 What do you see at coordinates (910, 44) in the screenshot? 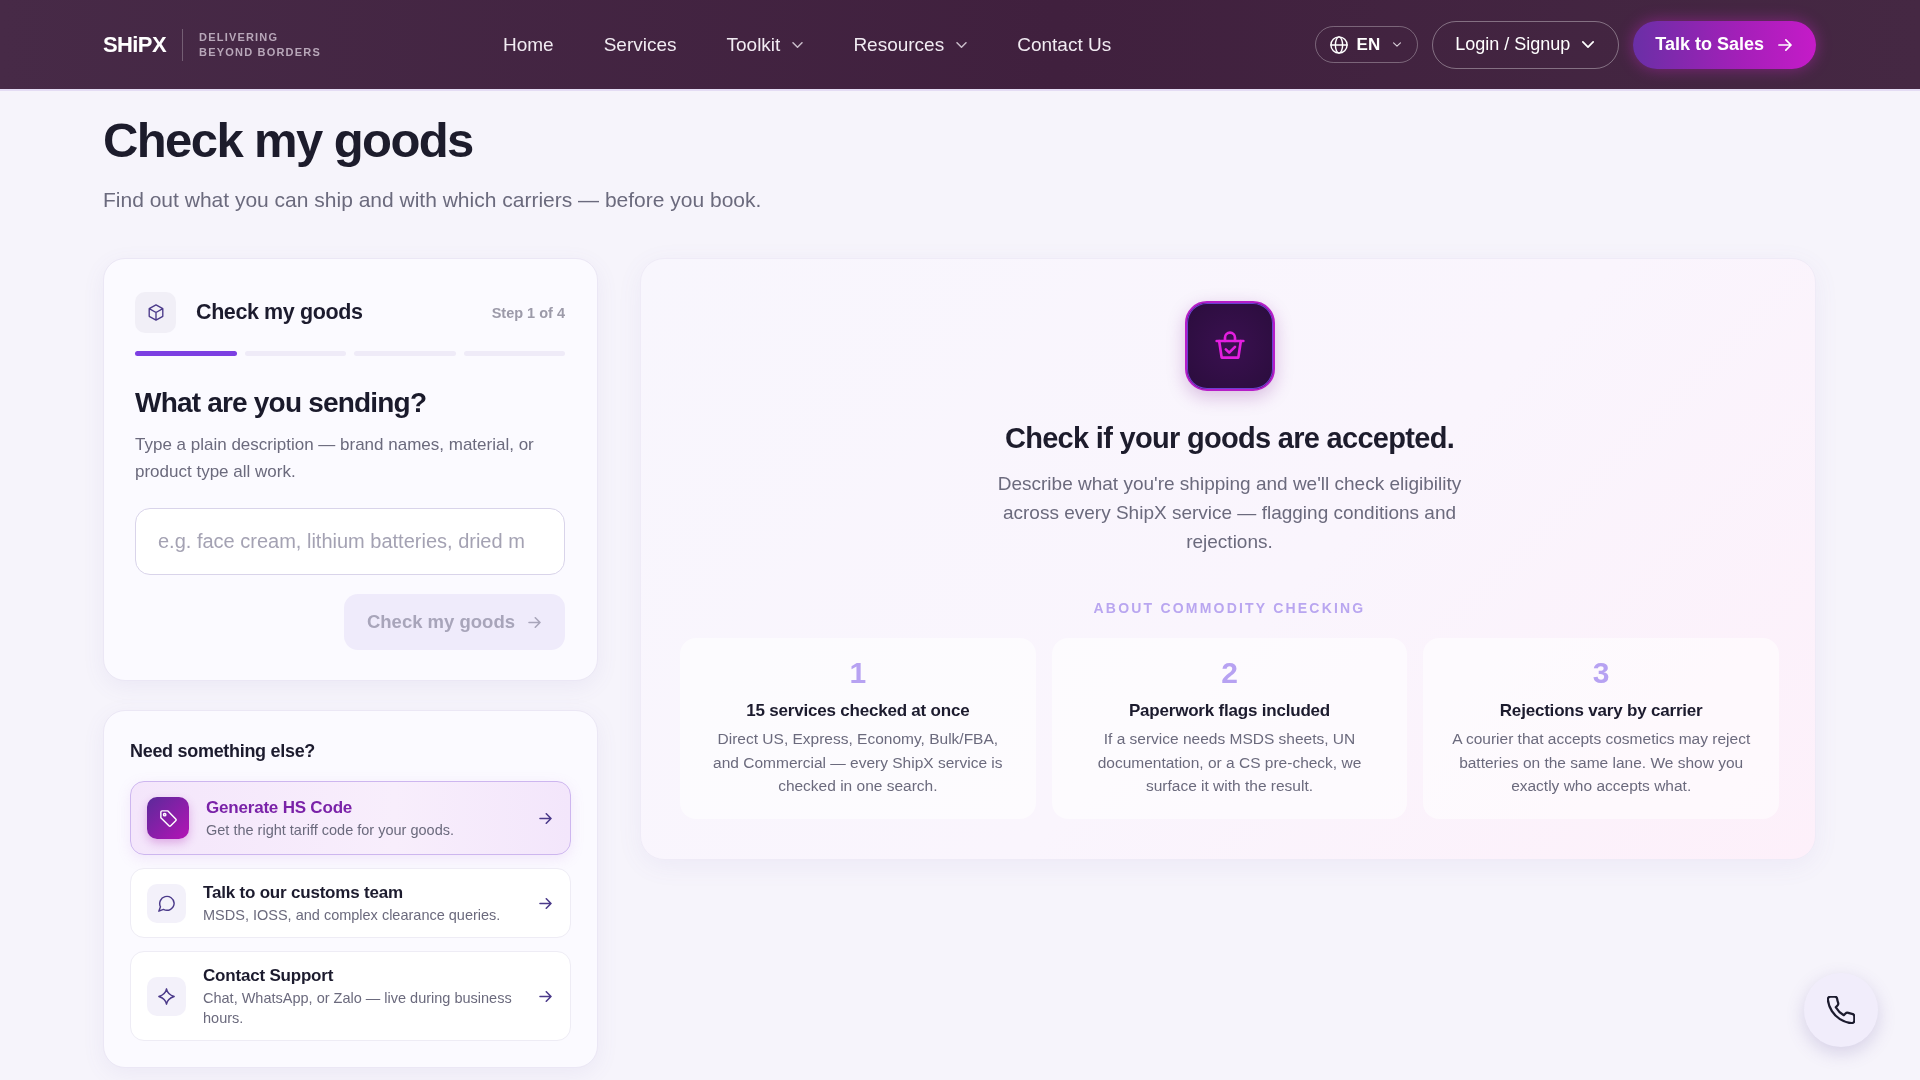
I see `nav-dropdown: Resources` at bounding box center [910, 44].